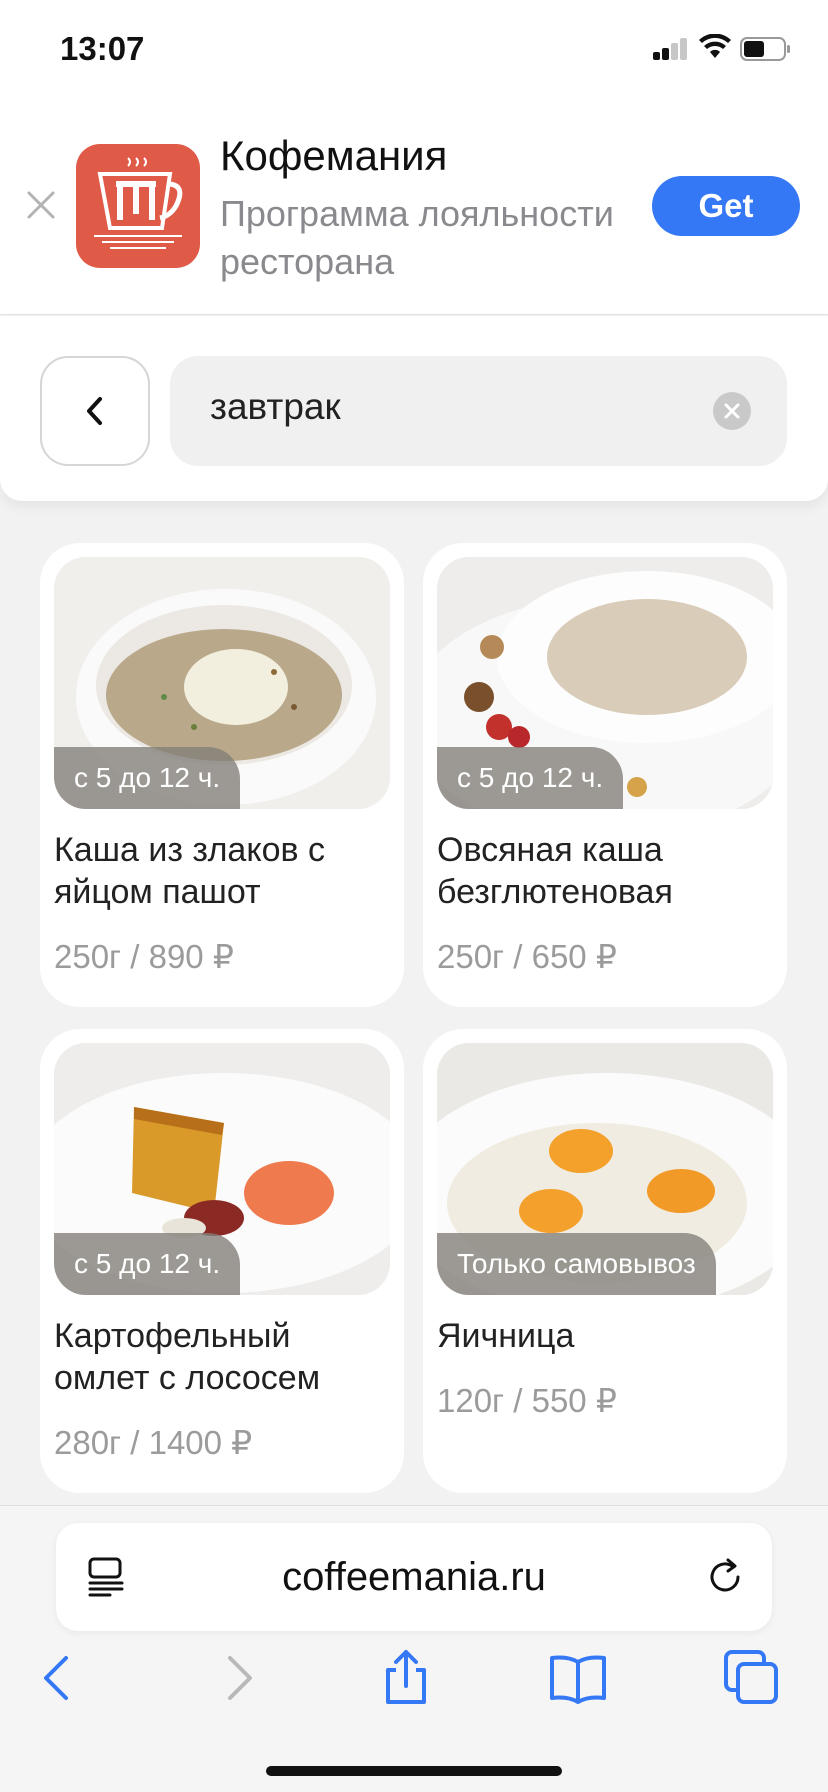  What do you see at coordinates (752, 1678) in the screenshot?
I see `tabs-icon` at bounding box center [752, 1678].